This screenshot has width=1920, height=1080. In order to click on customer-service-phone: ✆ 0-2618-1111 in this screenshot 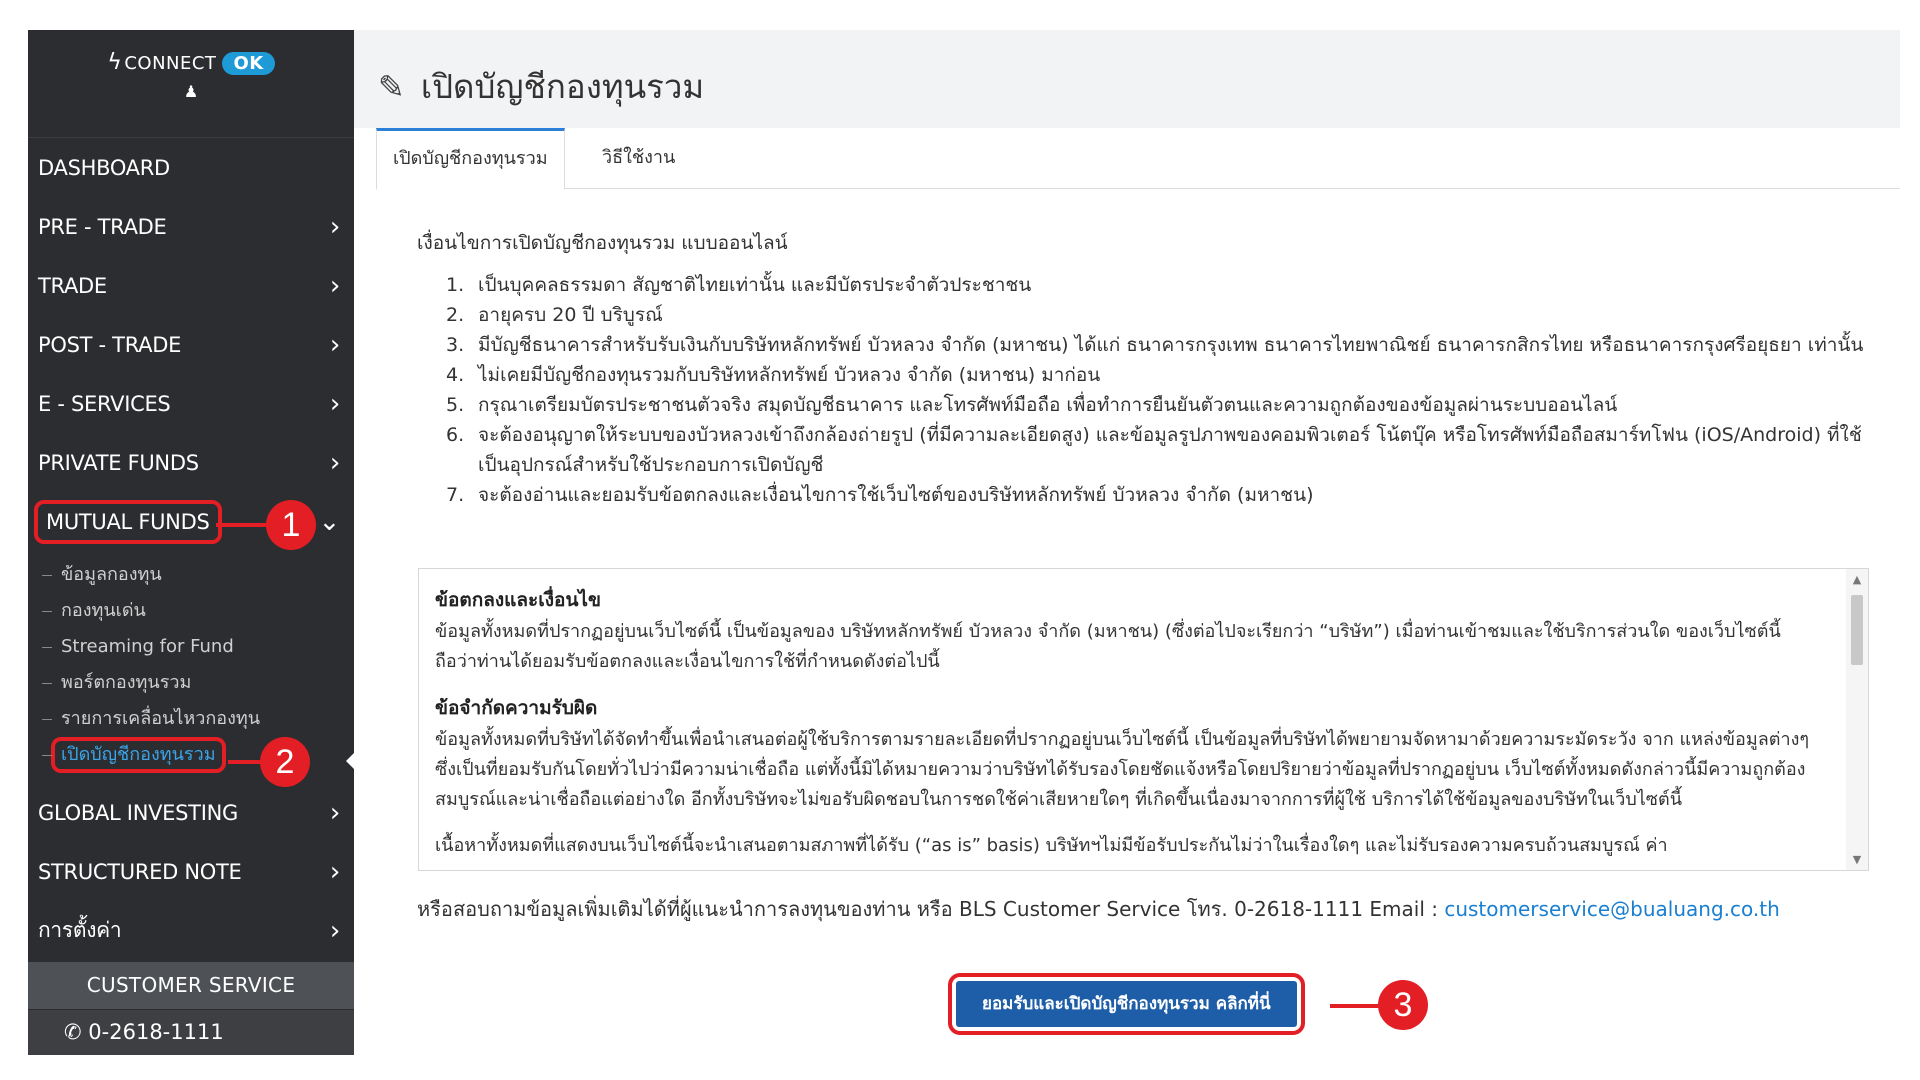, I will do `click(191, 1032)`.